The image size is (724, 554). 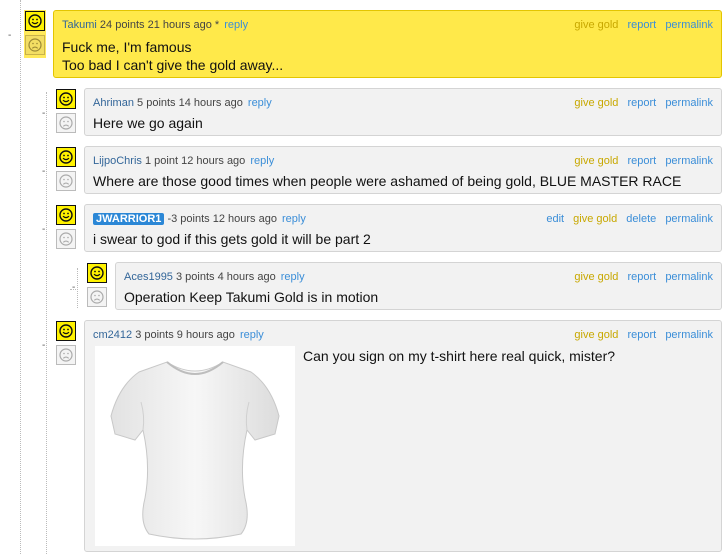 I want to click on comment-meta: cm2412 3 points 9 hours ago reply, so click(x=178, y=335).